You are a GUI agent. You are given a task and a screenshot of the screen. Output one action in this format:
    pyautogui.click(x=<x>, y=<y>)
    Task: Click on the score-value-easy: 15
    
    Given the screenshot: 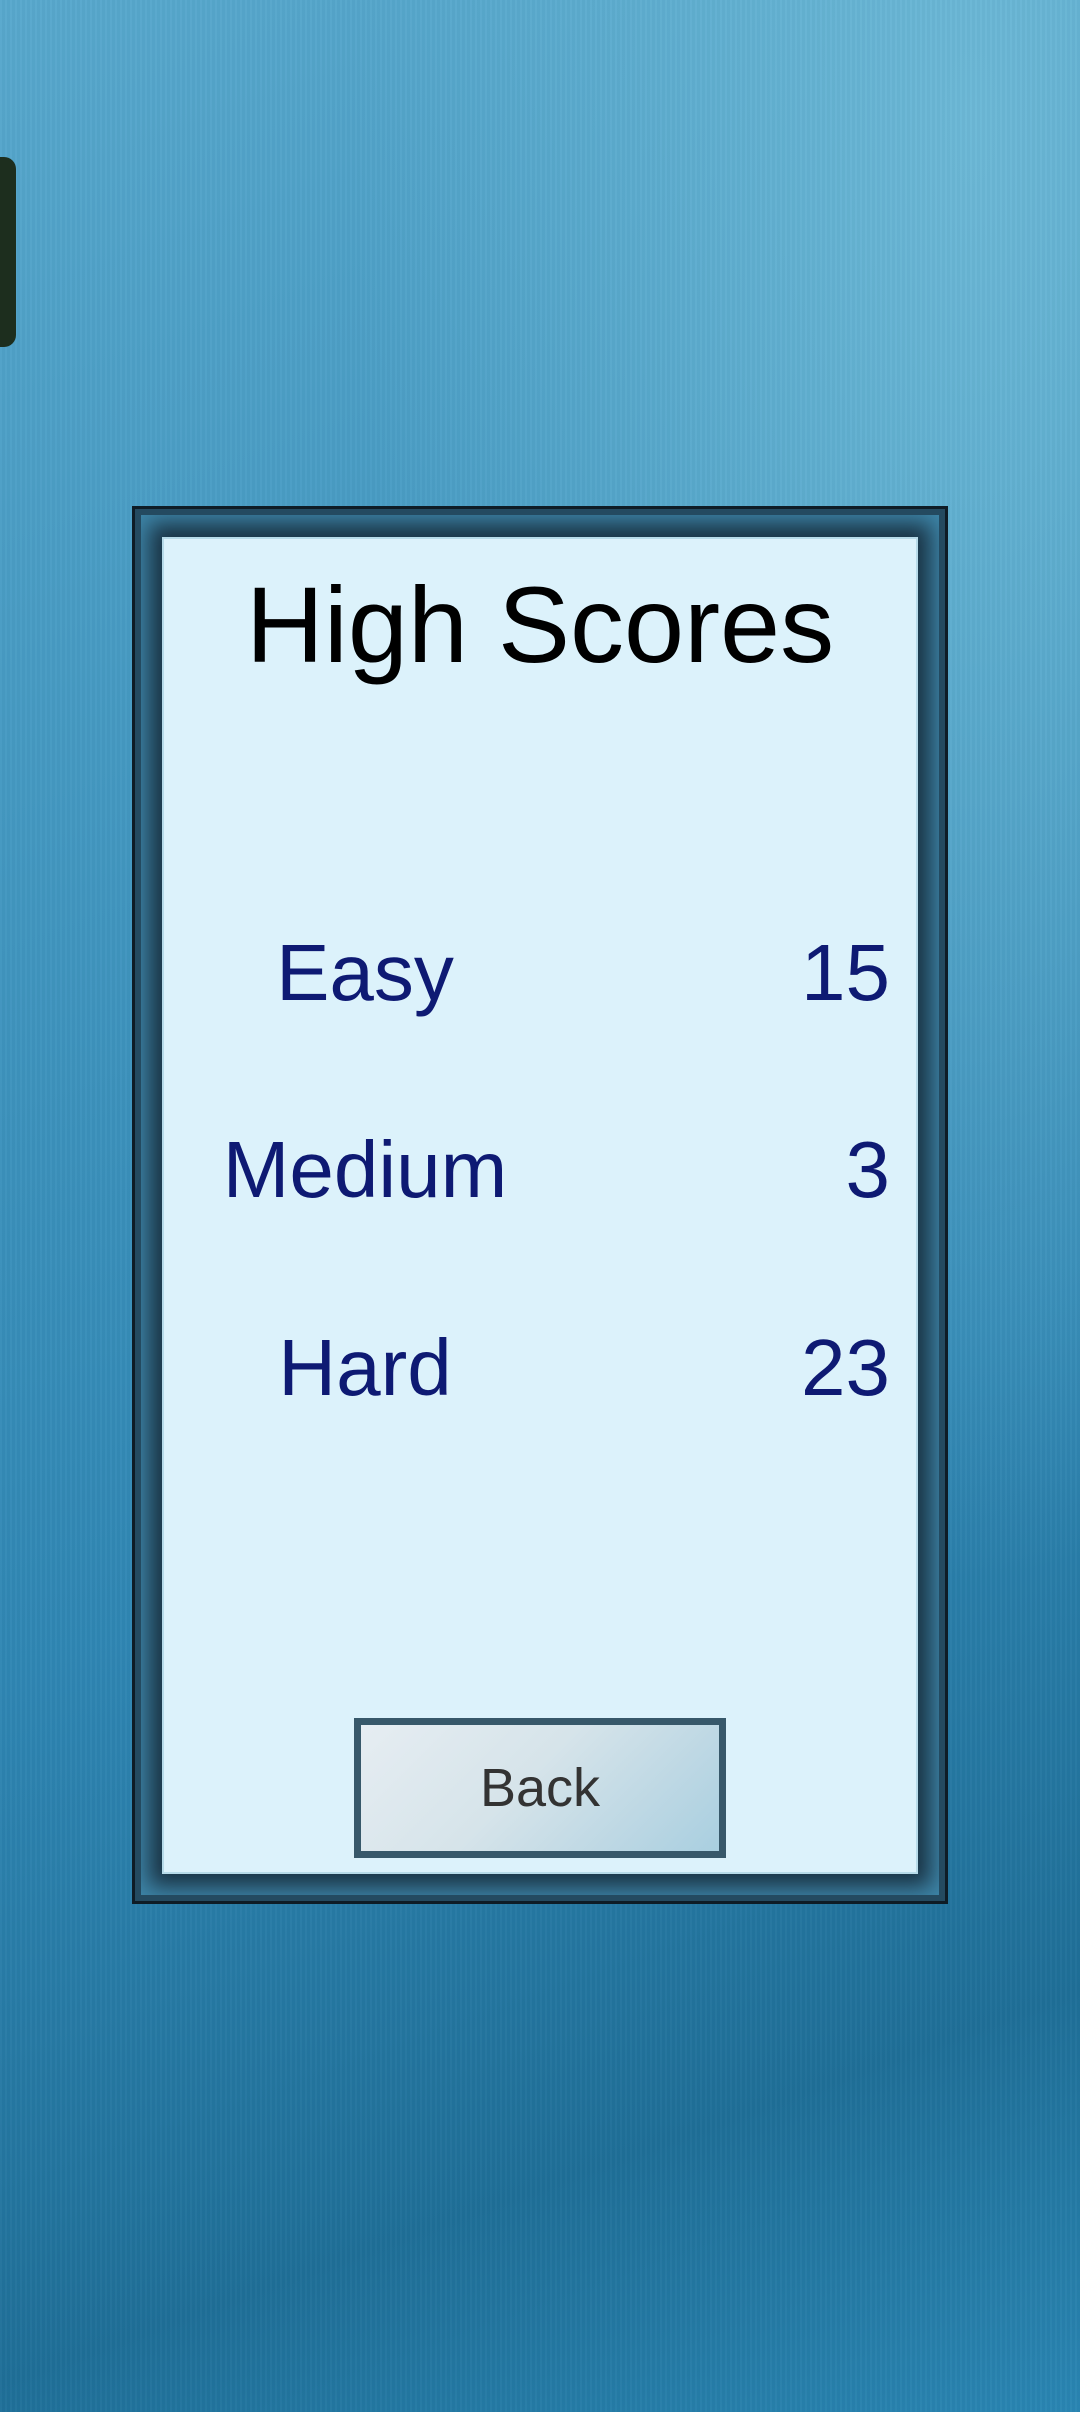 What is the action you would take?
    pyautogui.click(x=845, y=972)
    